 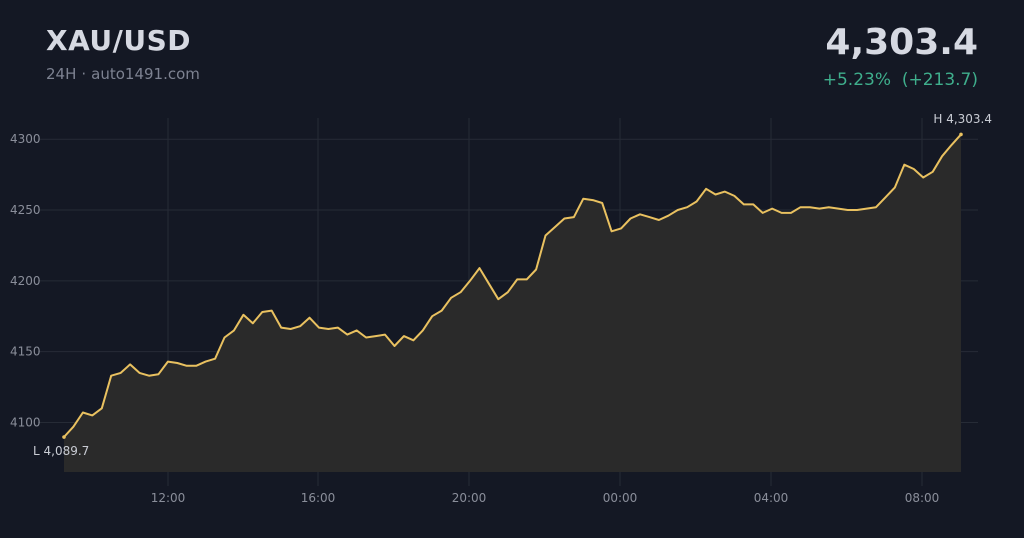 What do you see at coordinates (922, 498) in the screenshot?
I see `x-tick-label: 08:00` at bounding box center [922, 498].